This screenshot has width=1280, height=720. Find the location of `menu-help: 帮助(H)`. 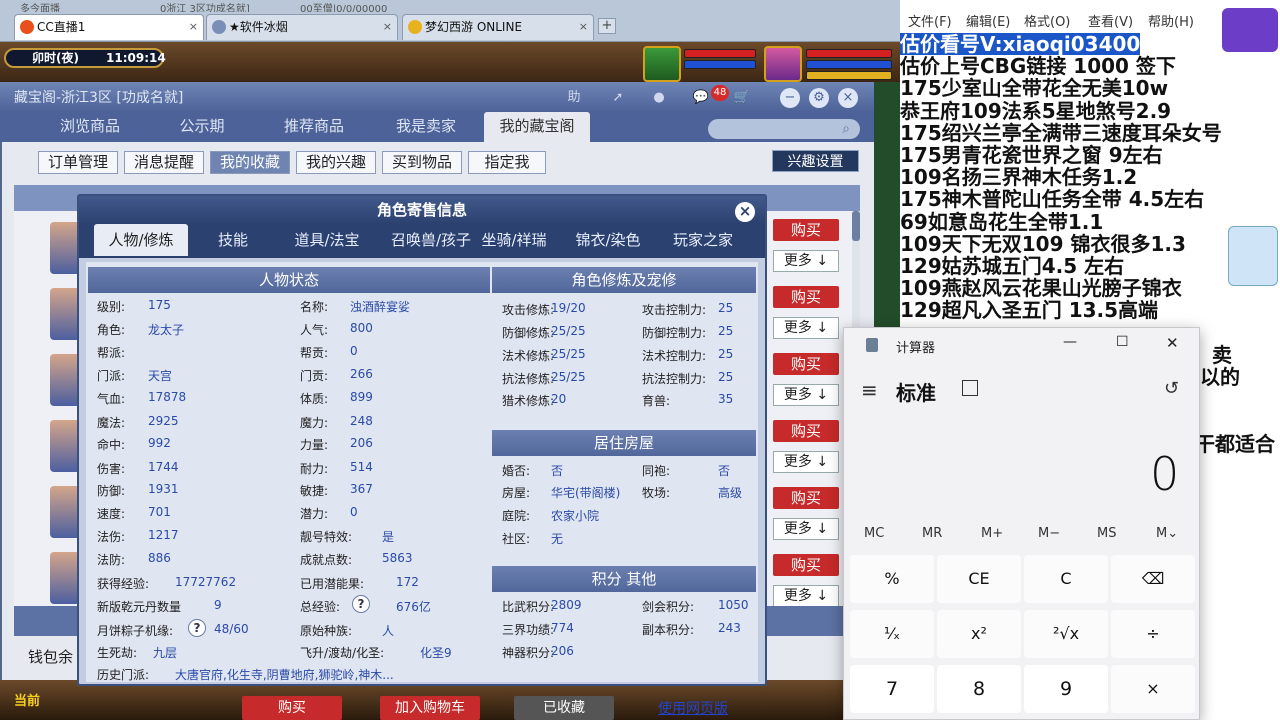

menu-help: 帮助(H) is located at coordinates (1171, 20).